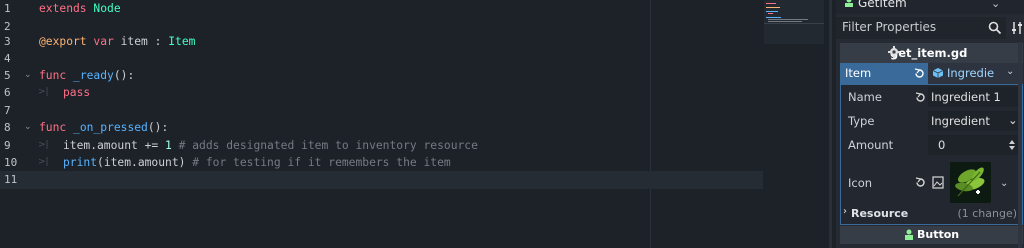 The height and width of the screenshot is (248, 1024). Describe the element at coordinates (970, 182) in the screenshot. I see `icon-thumbnail` at that location.